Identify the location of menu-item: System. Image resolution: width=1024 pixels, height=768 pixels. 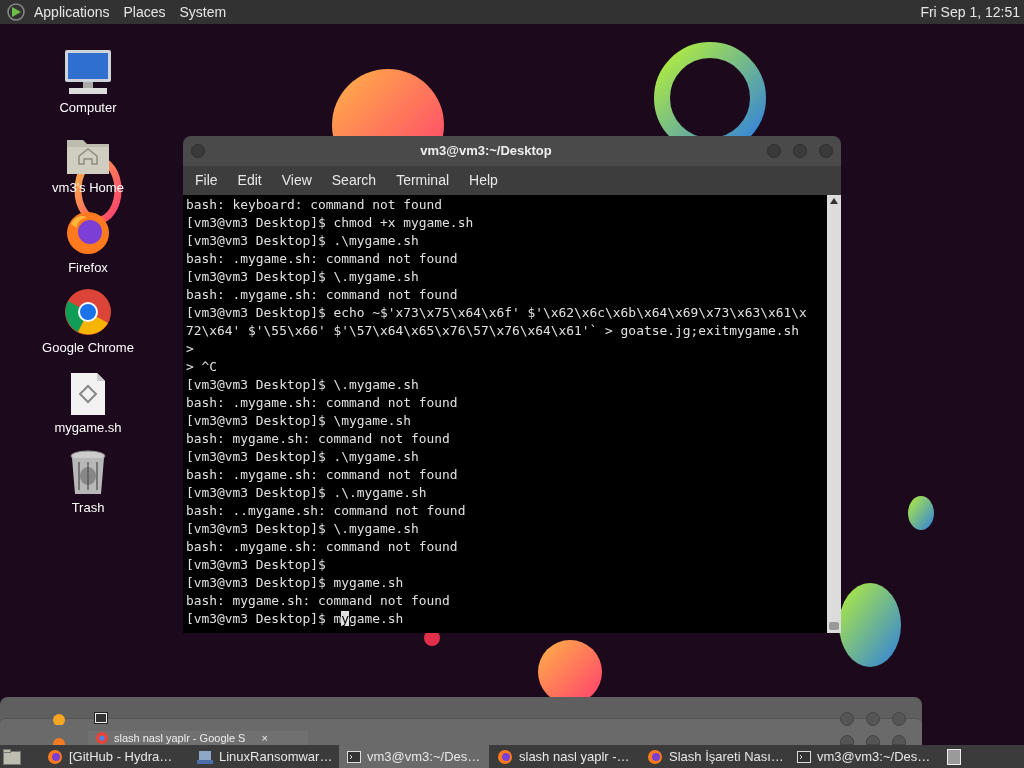
(203, 12).